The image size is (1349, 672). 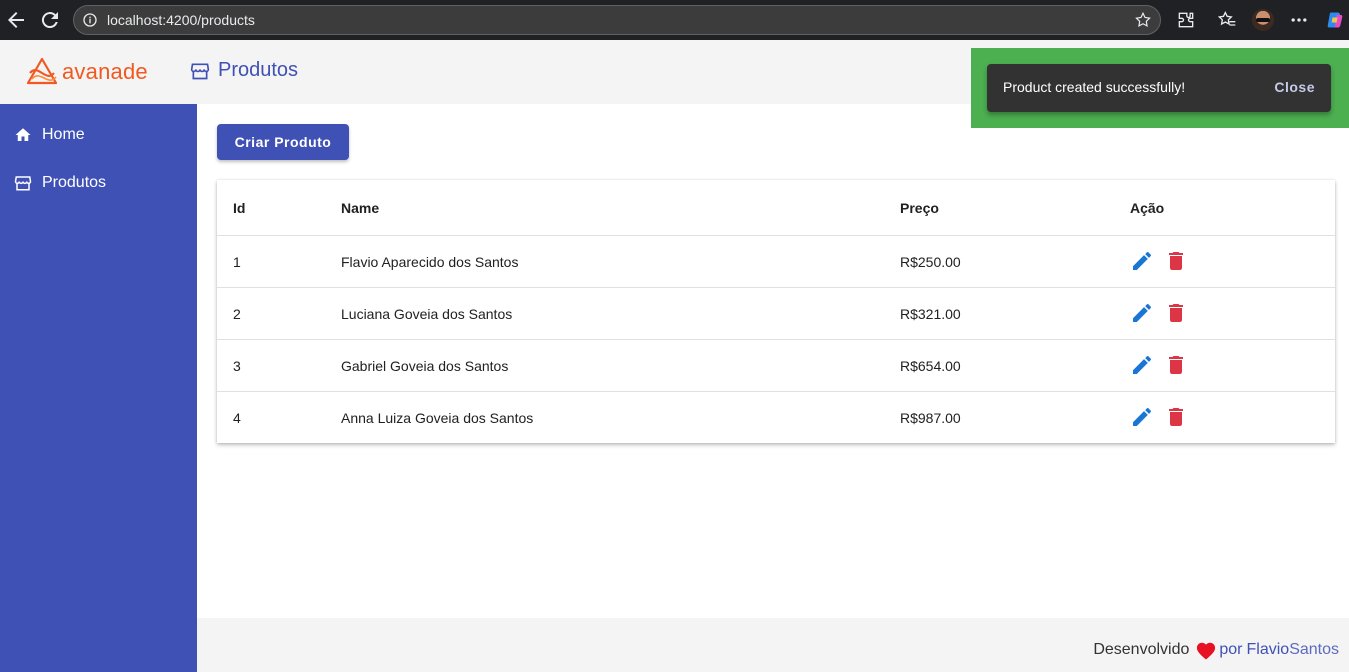 What do you see at coordinates (773, 645) in the screenshot?
I see `footer: Desenvolvido por FlavioSantos` at bounding box center [773, 645].